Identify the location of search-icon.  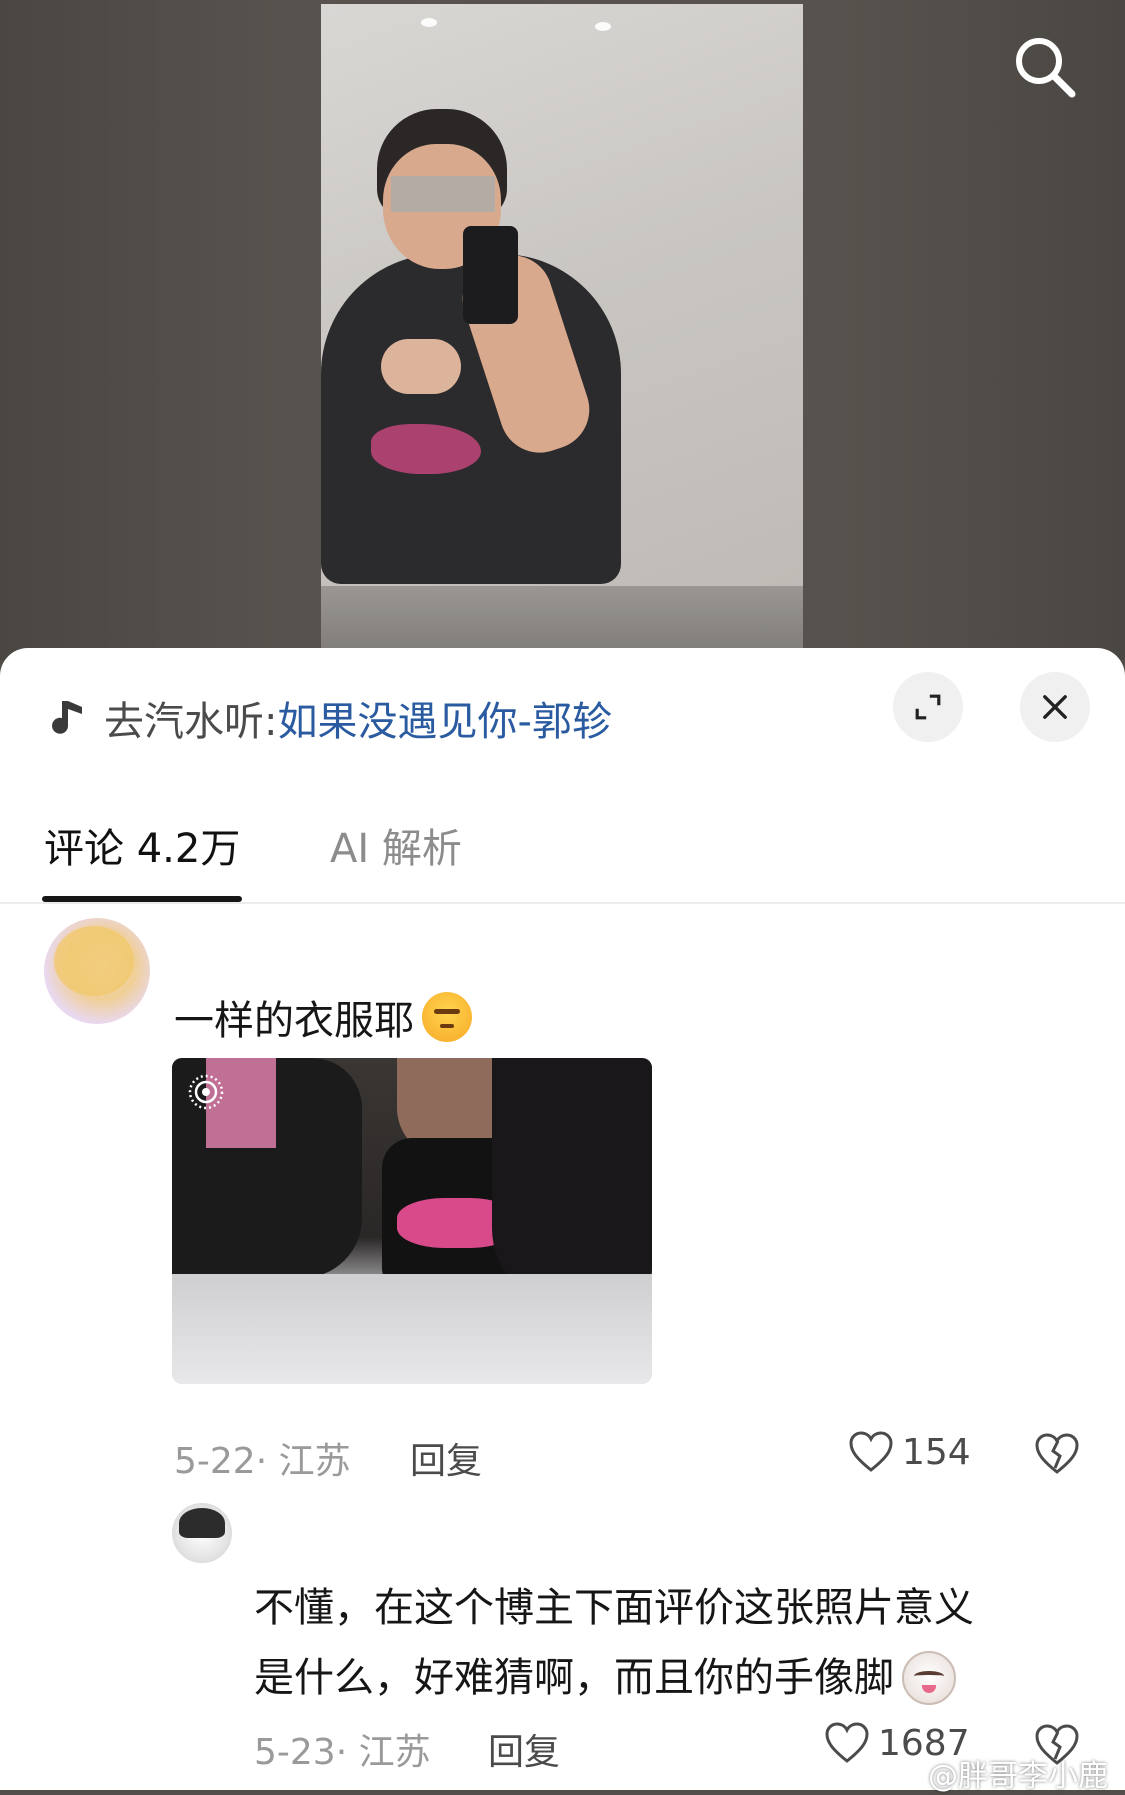
(1046, 68).